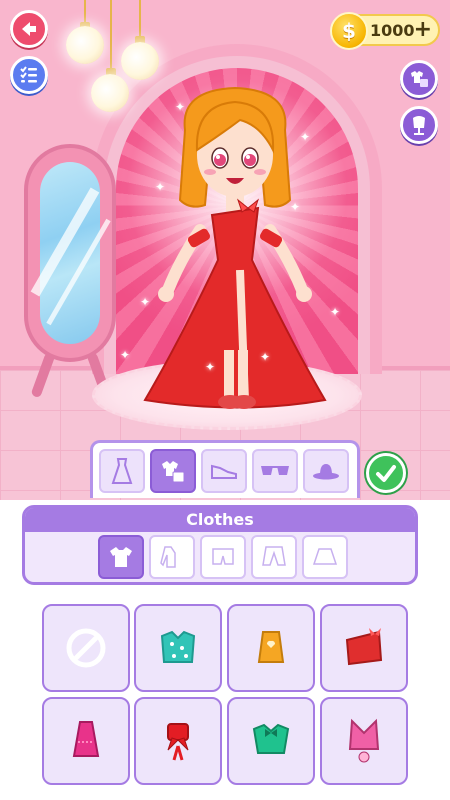 This screenshot has height=800, width=450. I want to click on dress-tab, so click(122, 471).